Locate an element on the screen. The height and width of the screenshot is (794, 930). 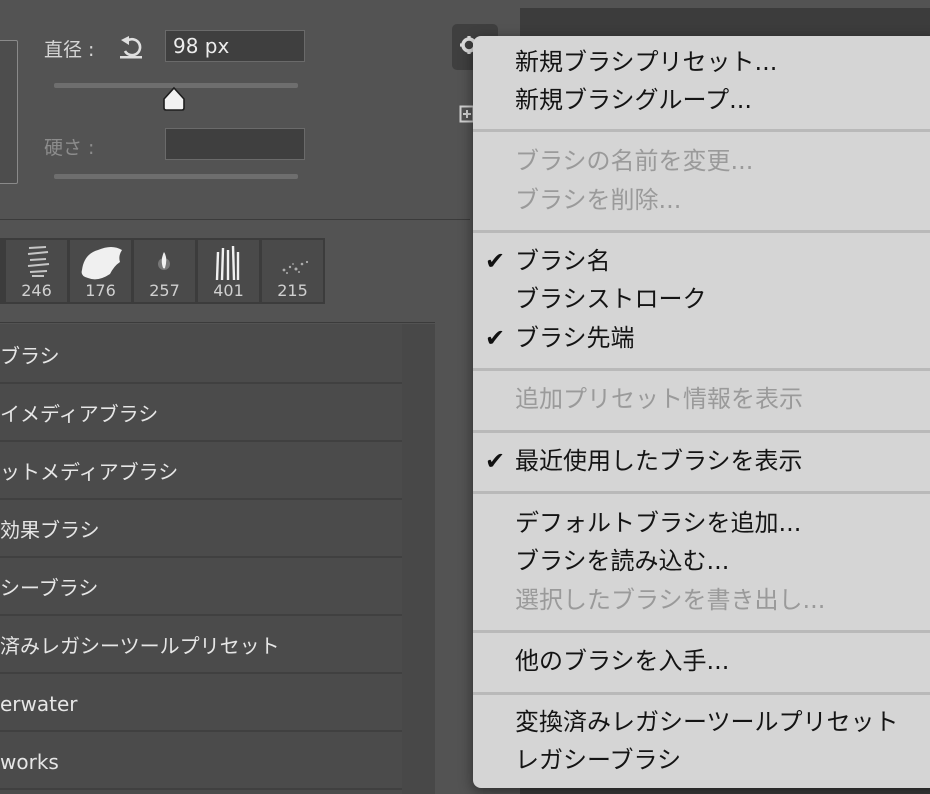
reset-icon is located at coordinates (132, 47).